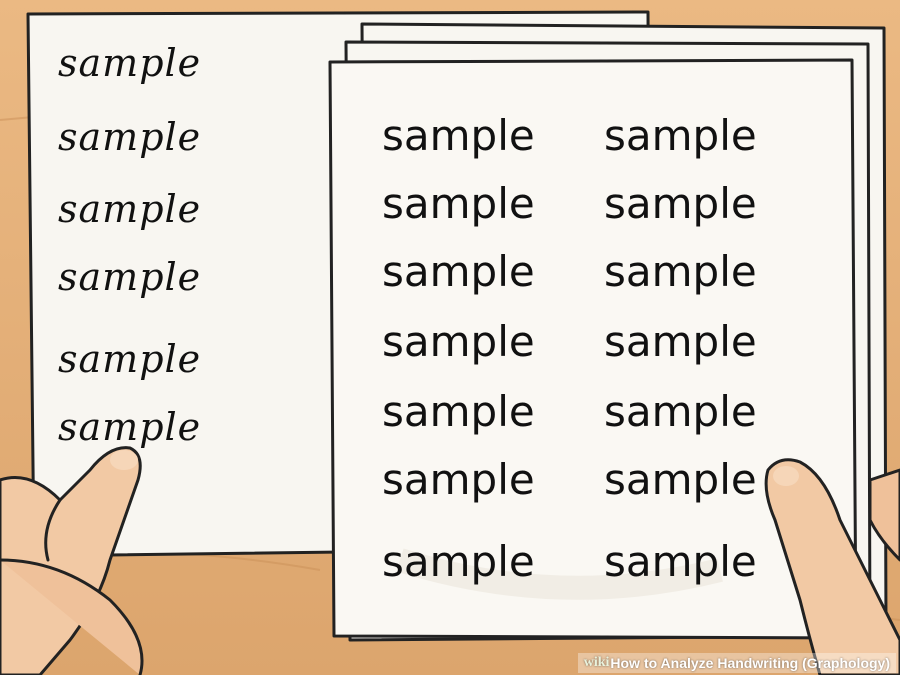 The image size is (900, 675). Describe the element at coordinates (625, 663) in the screenshot. I see `watermark-how: How` at that location.